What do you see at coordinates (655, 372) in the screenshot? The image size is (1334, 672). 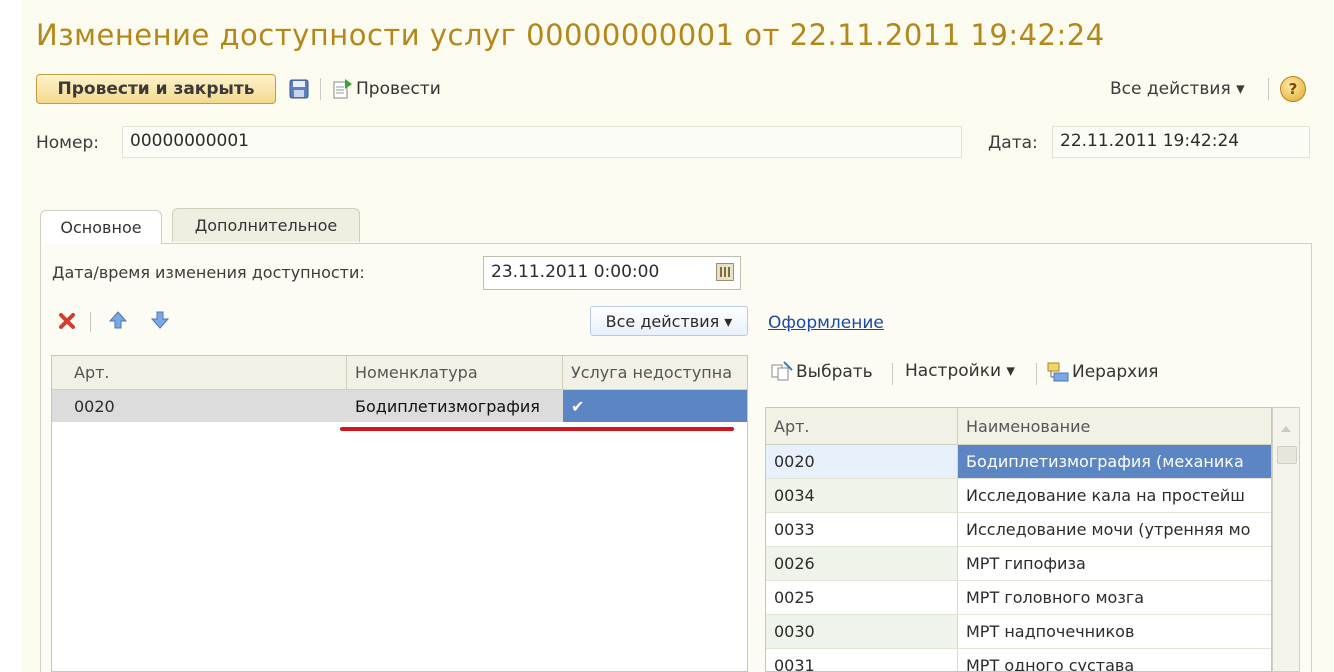 I see `column-header-unavailable: Услуга недоступна` at bounding box center [655, 372].